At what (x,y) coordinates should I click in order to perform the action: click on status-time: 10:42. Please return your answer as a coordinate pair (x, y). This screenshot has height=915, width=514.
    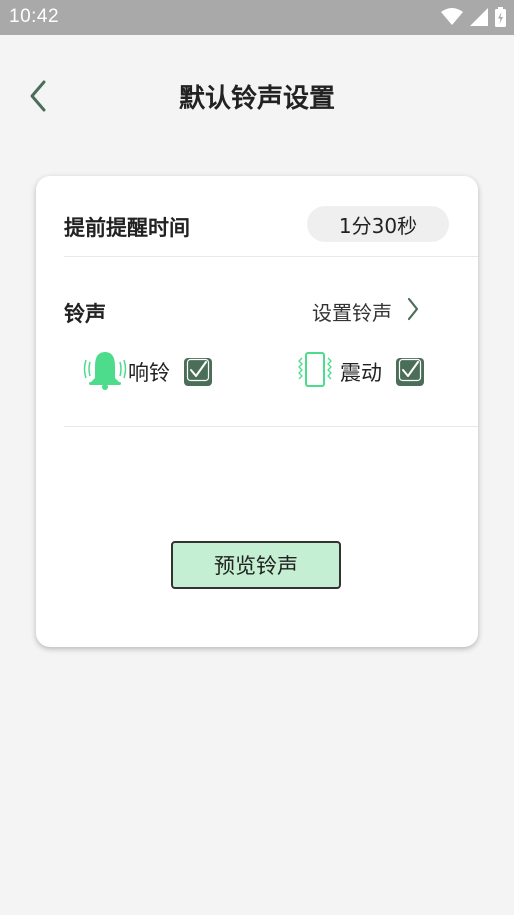
    Looking at the image, I should click on (34, 16).